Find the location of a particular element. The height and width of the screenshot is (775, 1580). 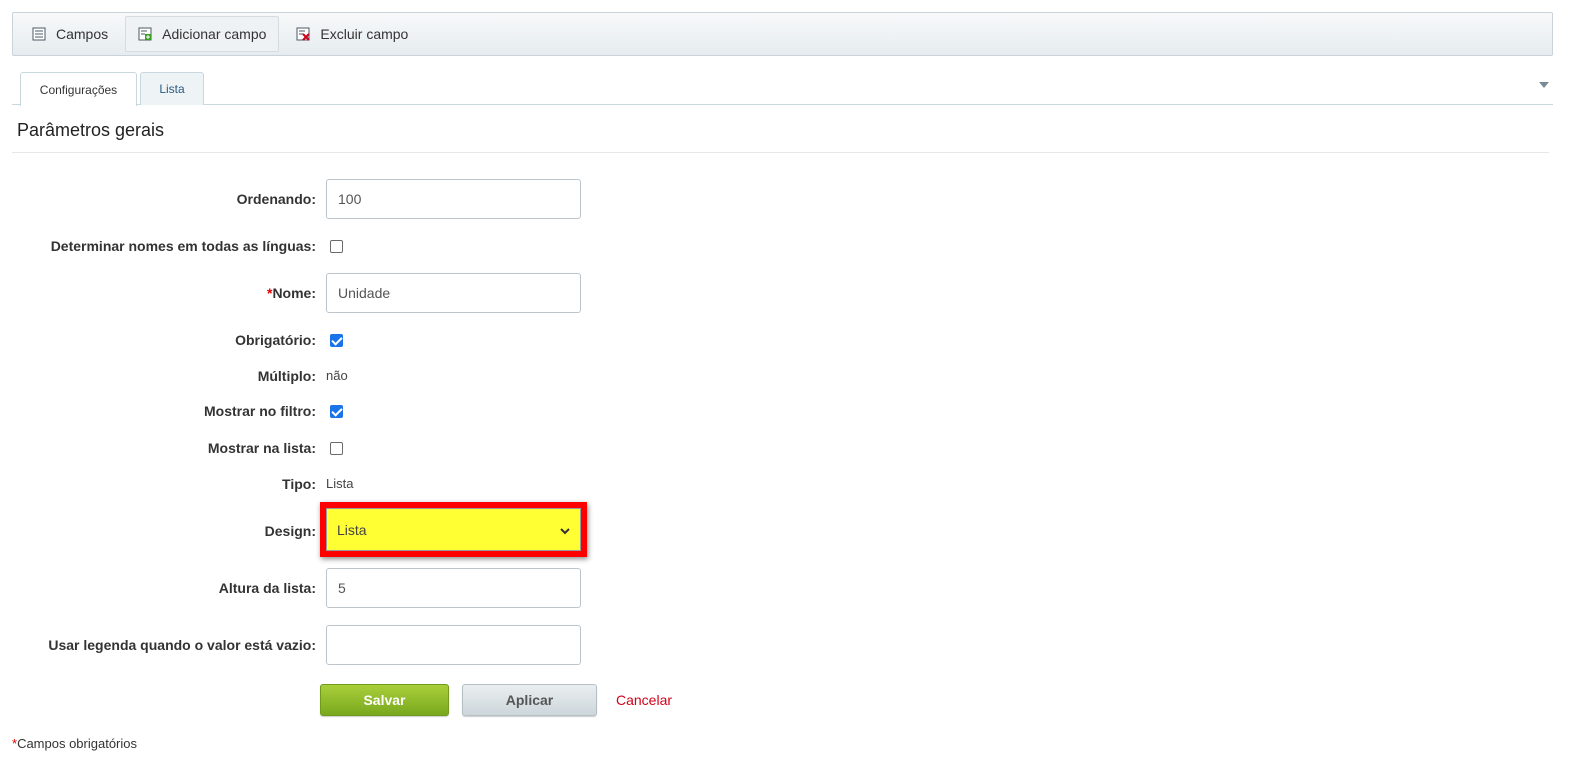

nome-label: Nome: is located at coordinates (294, 293).